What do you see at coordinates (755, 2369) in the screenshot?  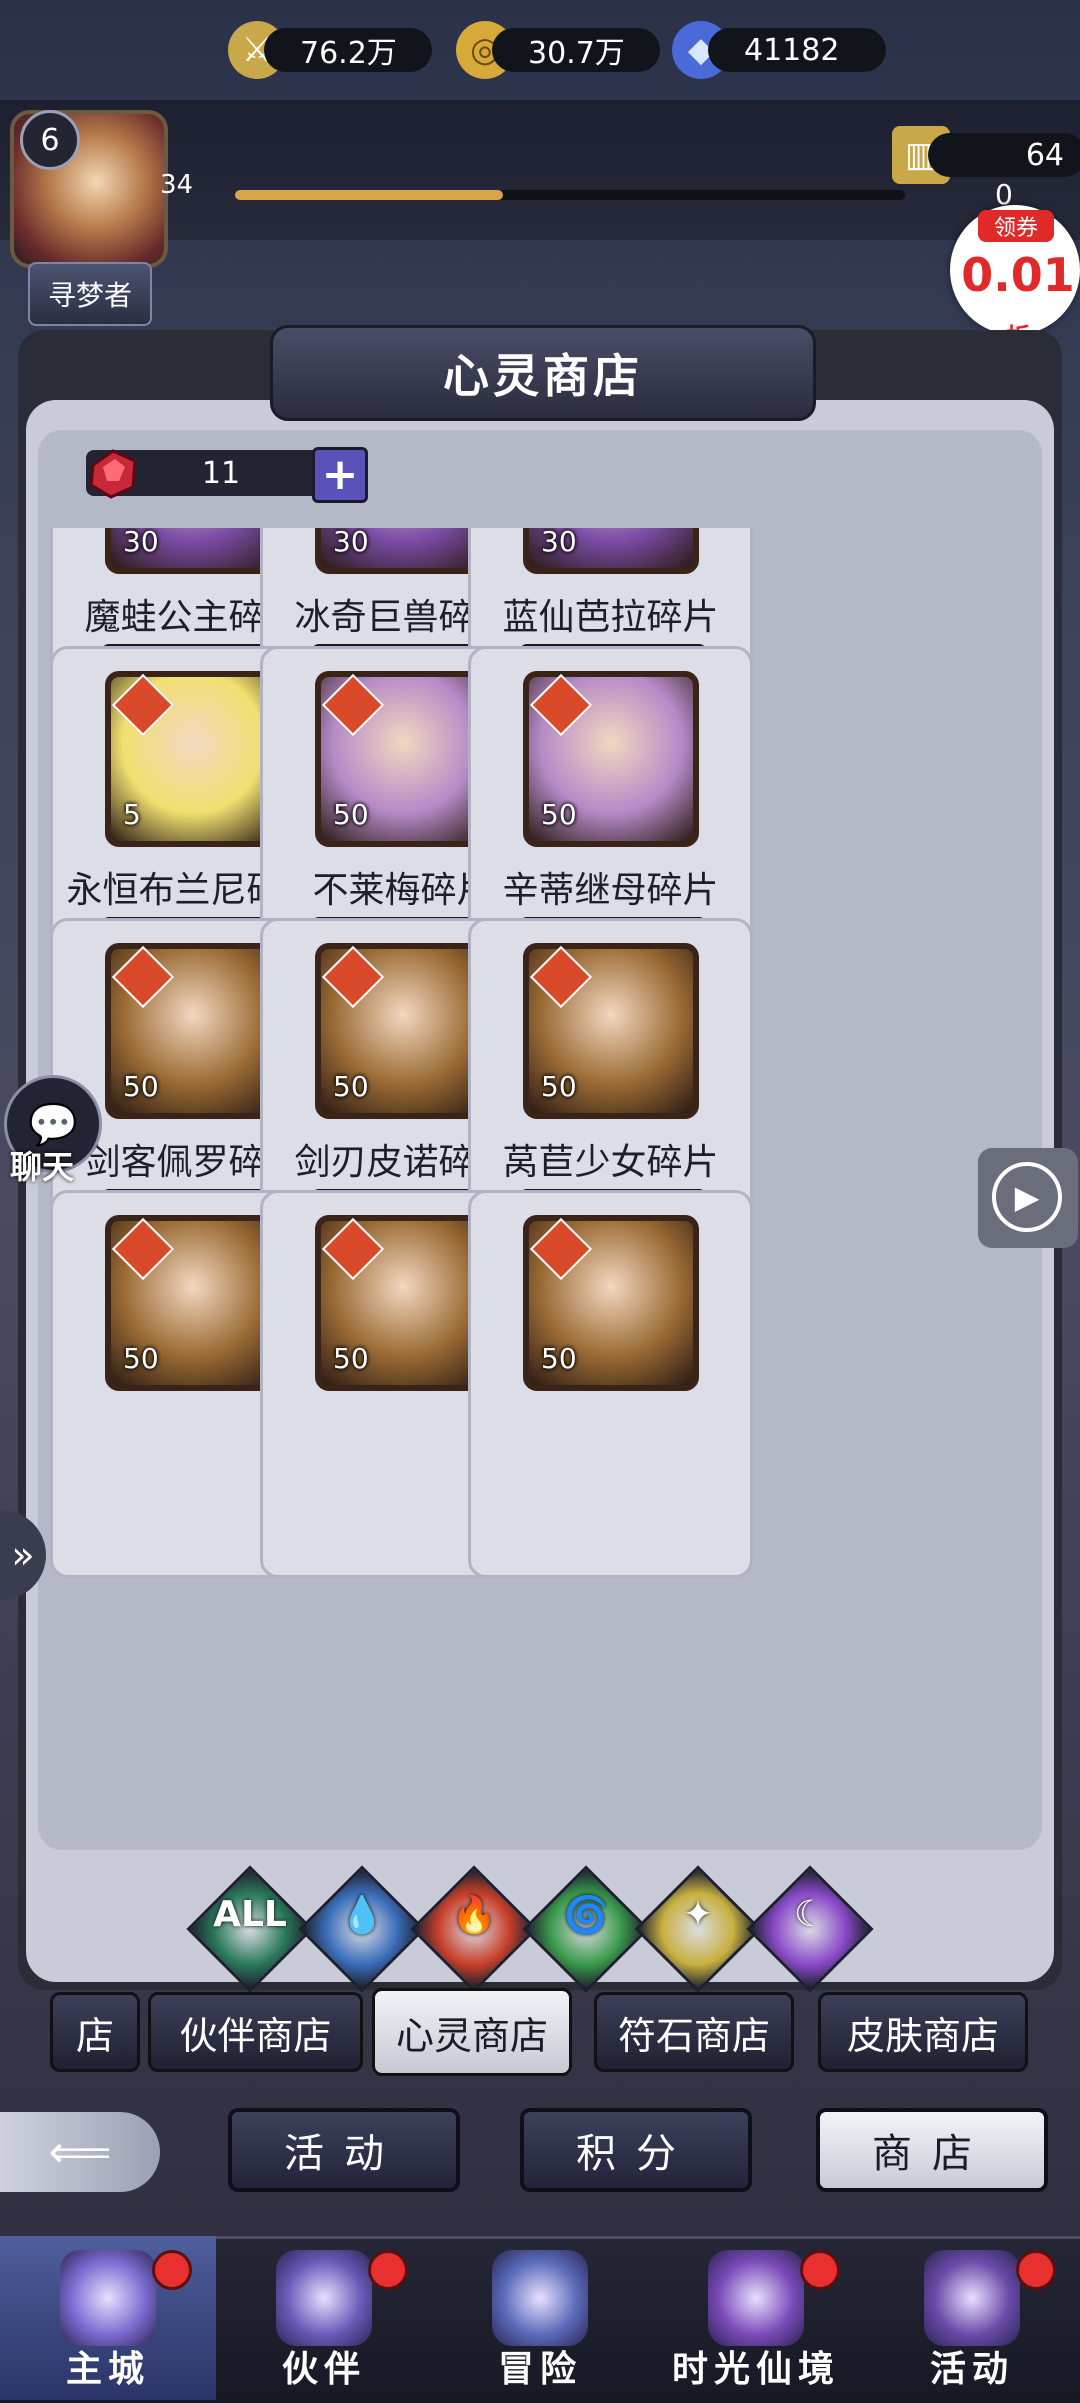 I see `nav-label: 时光仙境` at bounding box center [755, 2369].